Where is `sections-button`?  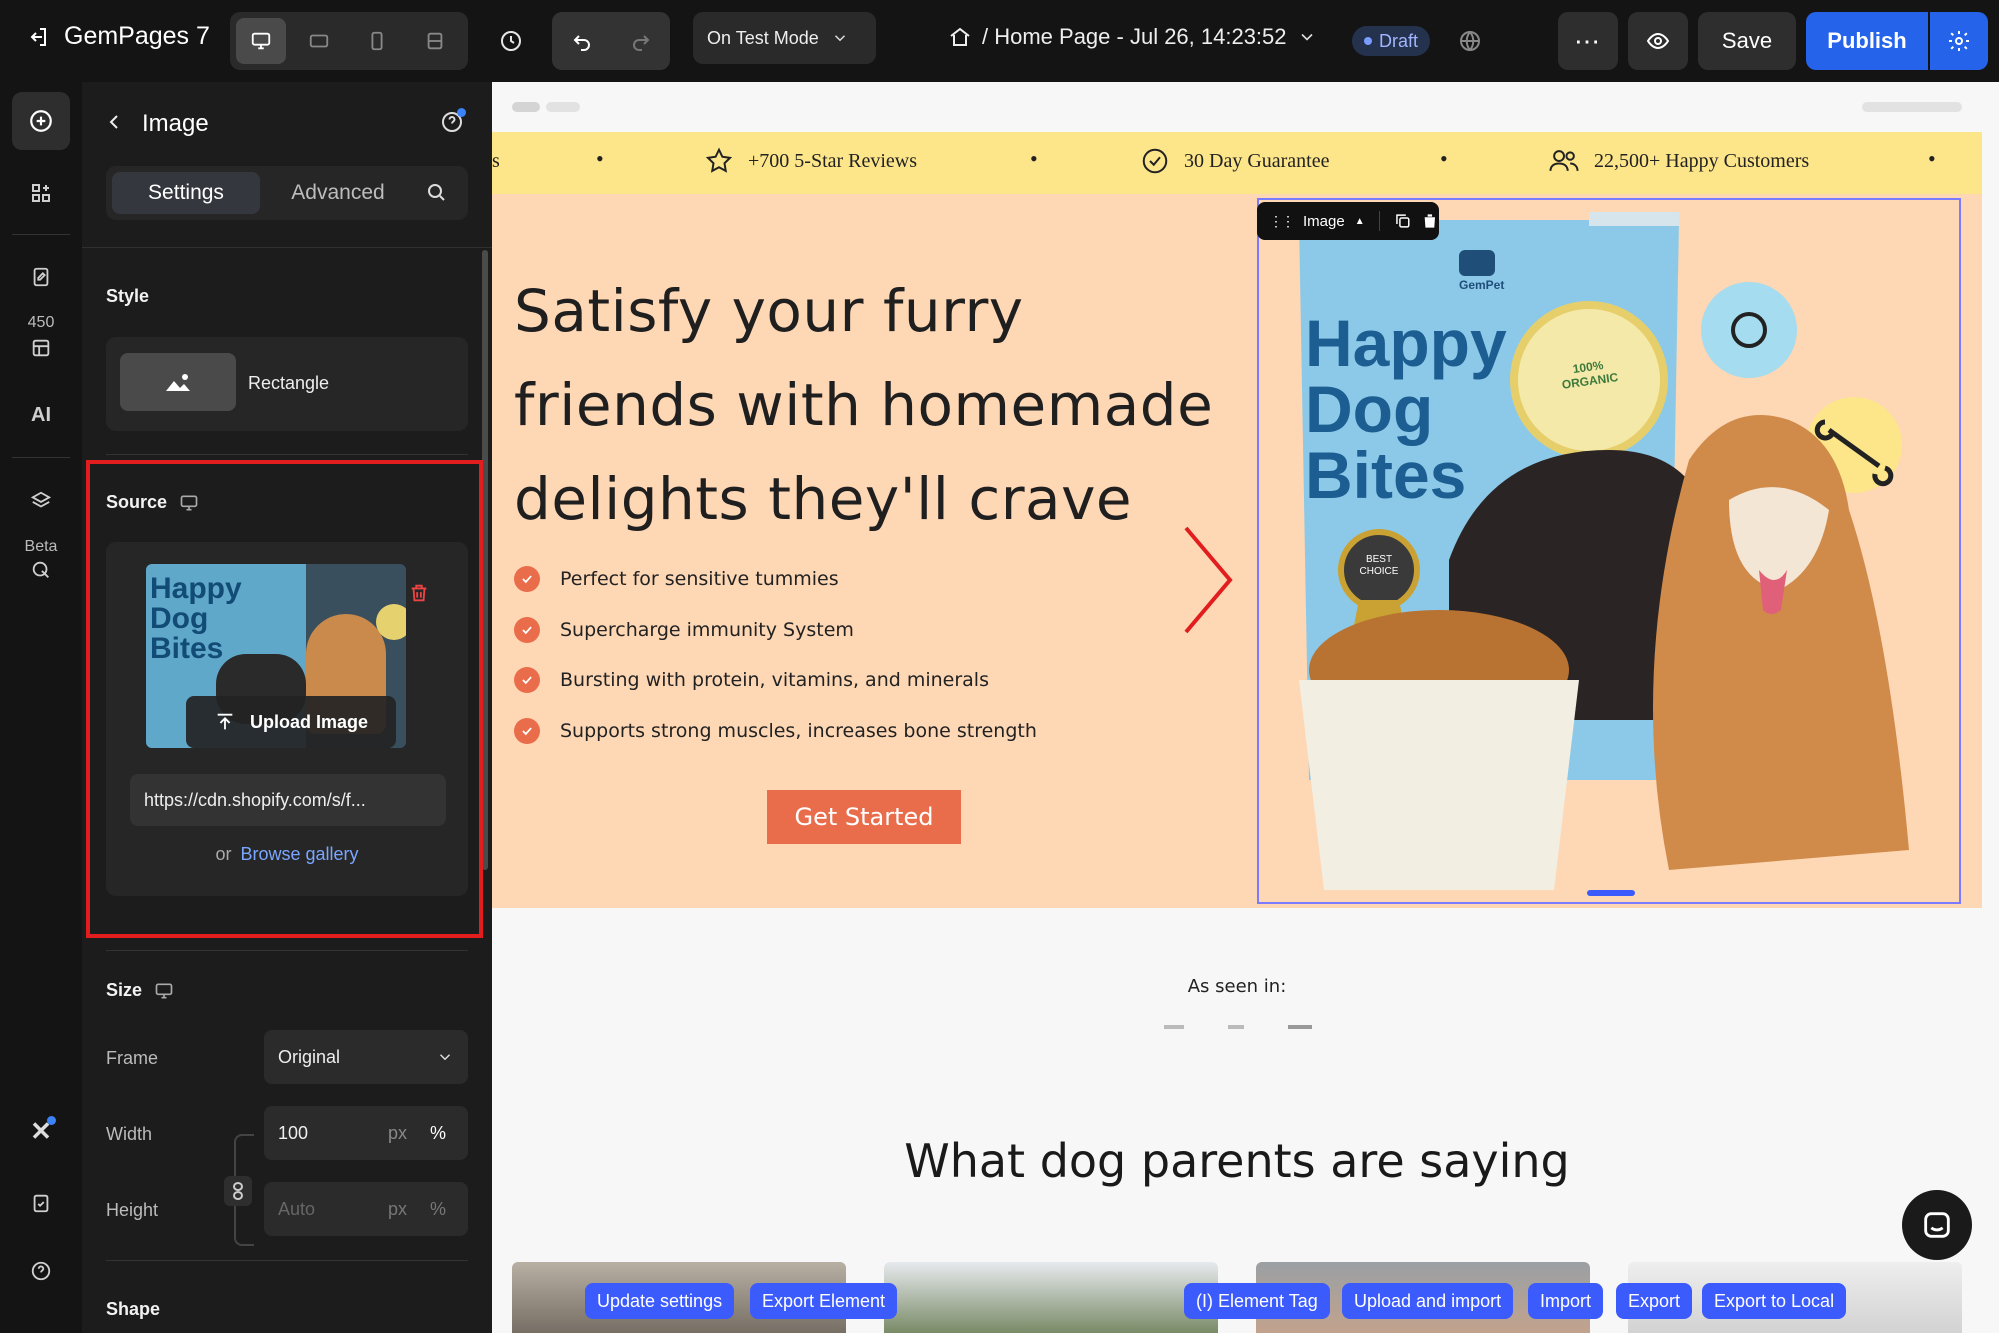 sections-button is located at coordinates (41, 193).